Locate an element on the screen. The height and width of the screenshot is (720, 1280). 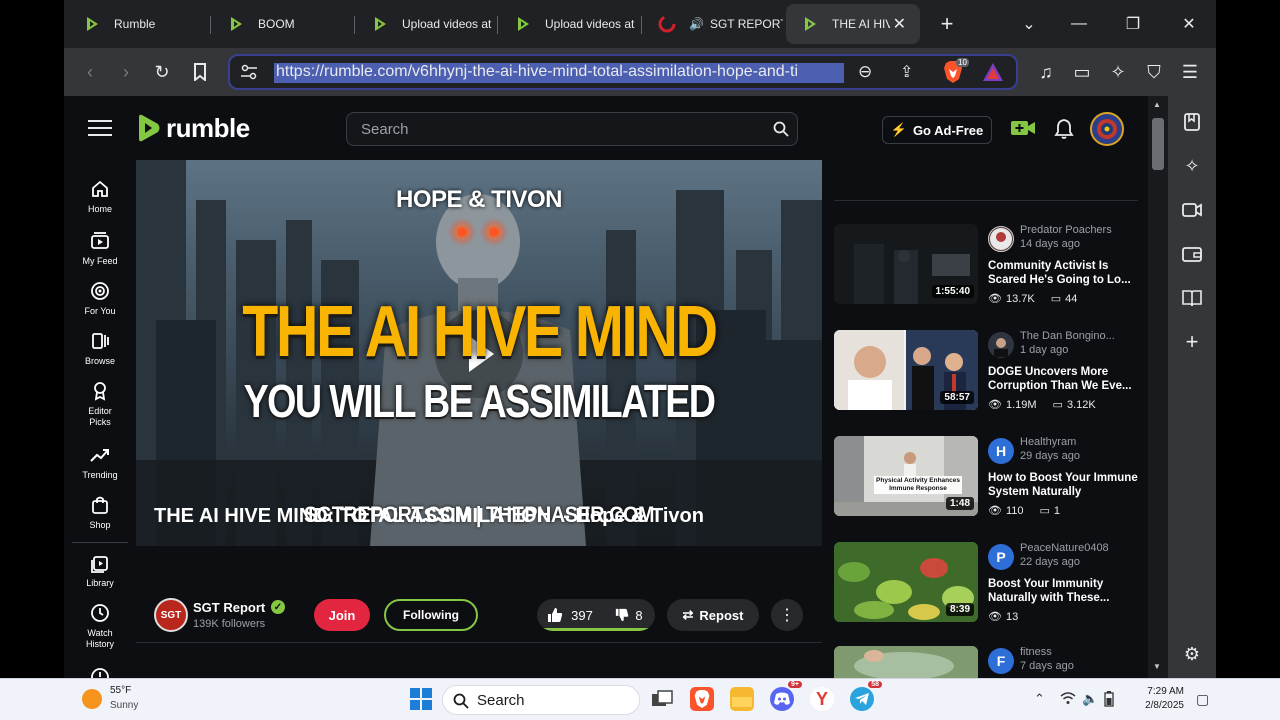
site-settings-icon is located at coordinates (249, 72).